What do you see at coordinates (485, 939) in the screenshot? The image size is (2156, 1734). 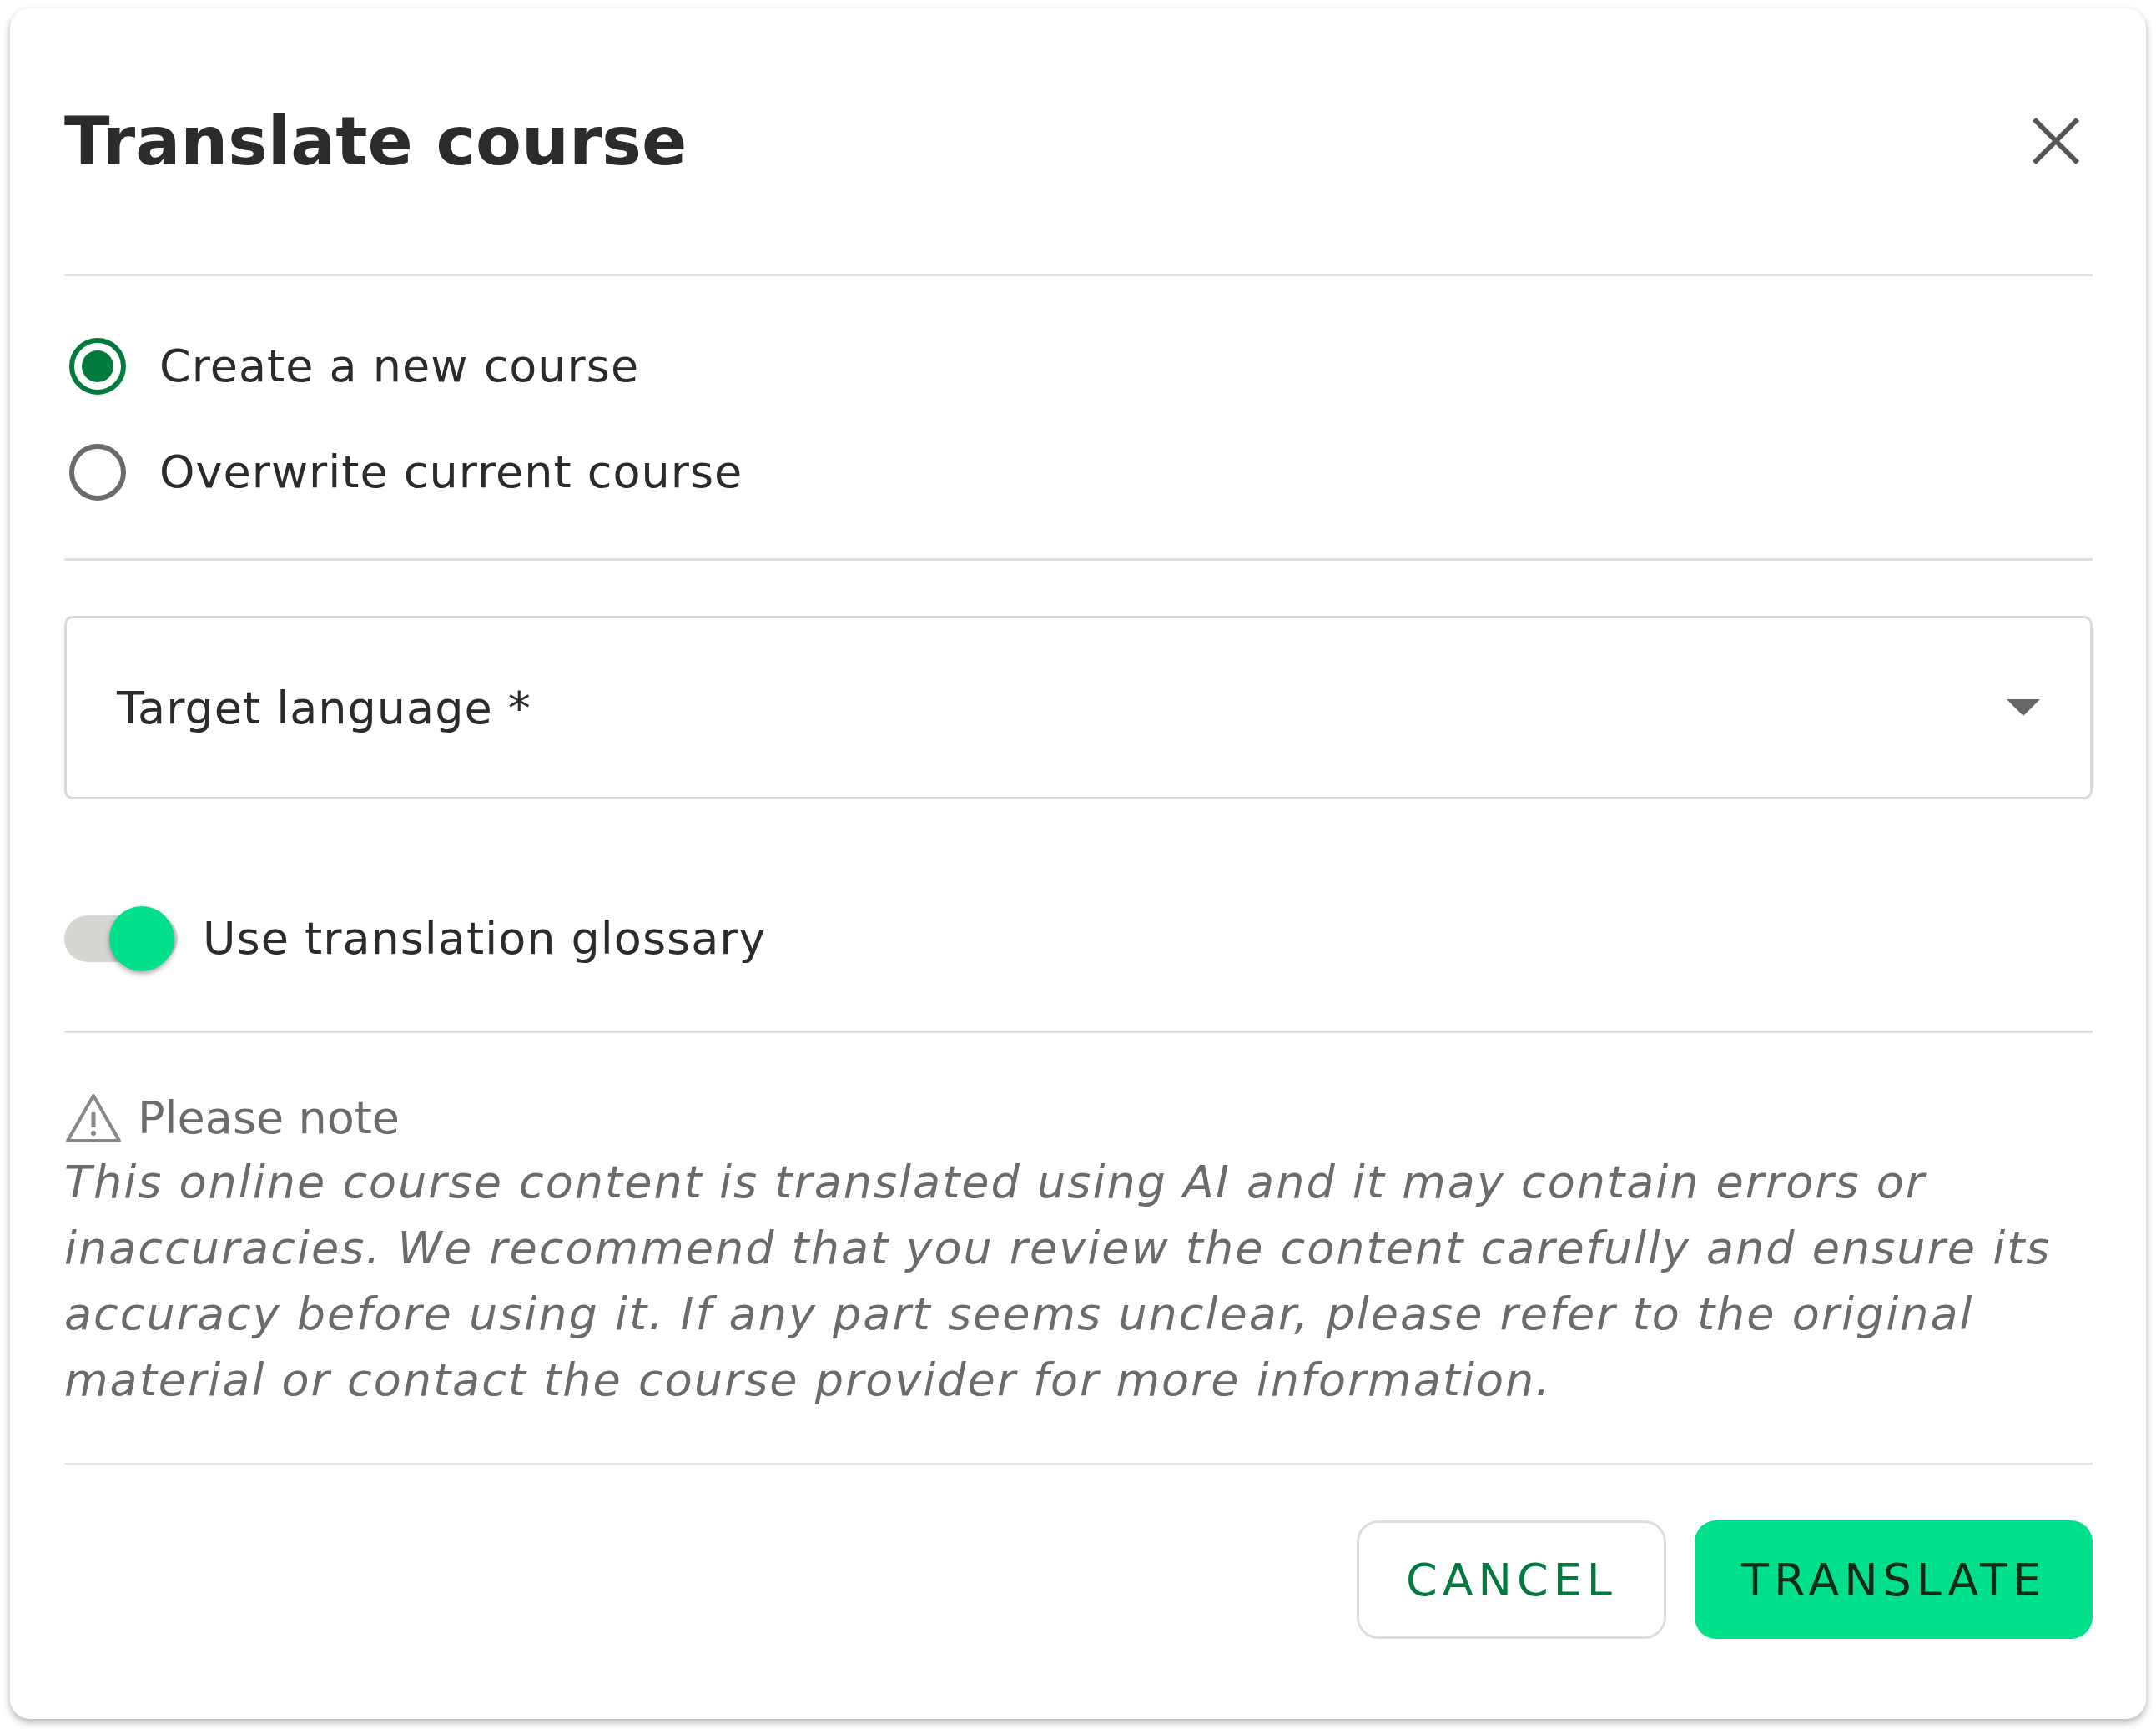 I see `toggle-label: Use translation glossary` at bounding box center [485, 939].